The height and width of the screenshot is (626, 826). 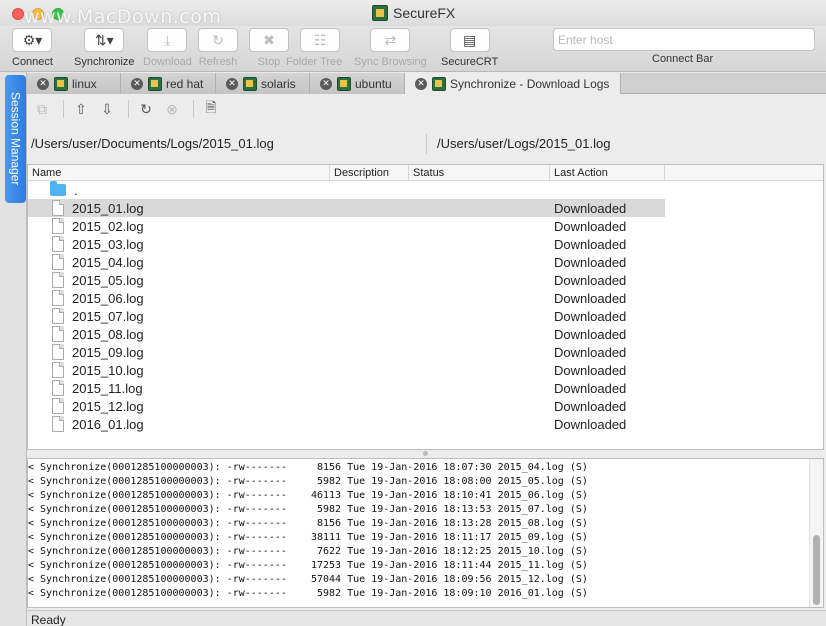 What do you see at coordinates (152, 143) in the screenshot?
I see `local-path: /Users/user/Documents/Logs/2015_01.log` at bounding box center [152, 143].